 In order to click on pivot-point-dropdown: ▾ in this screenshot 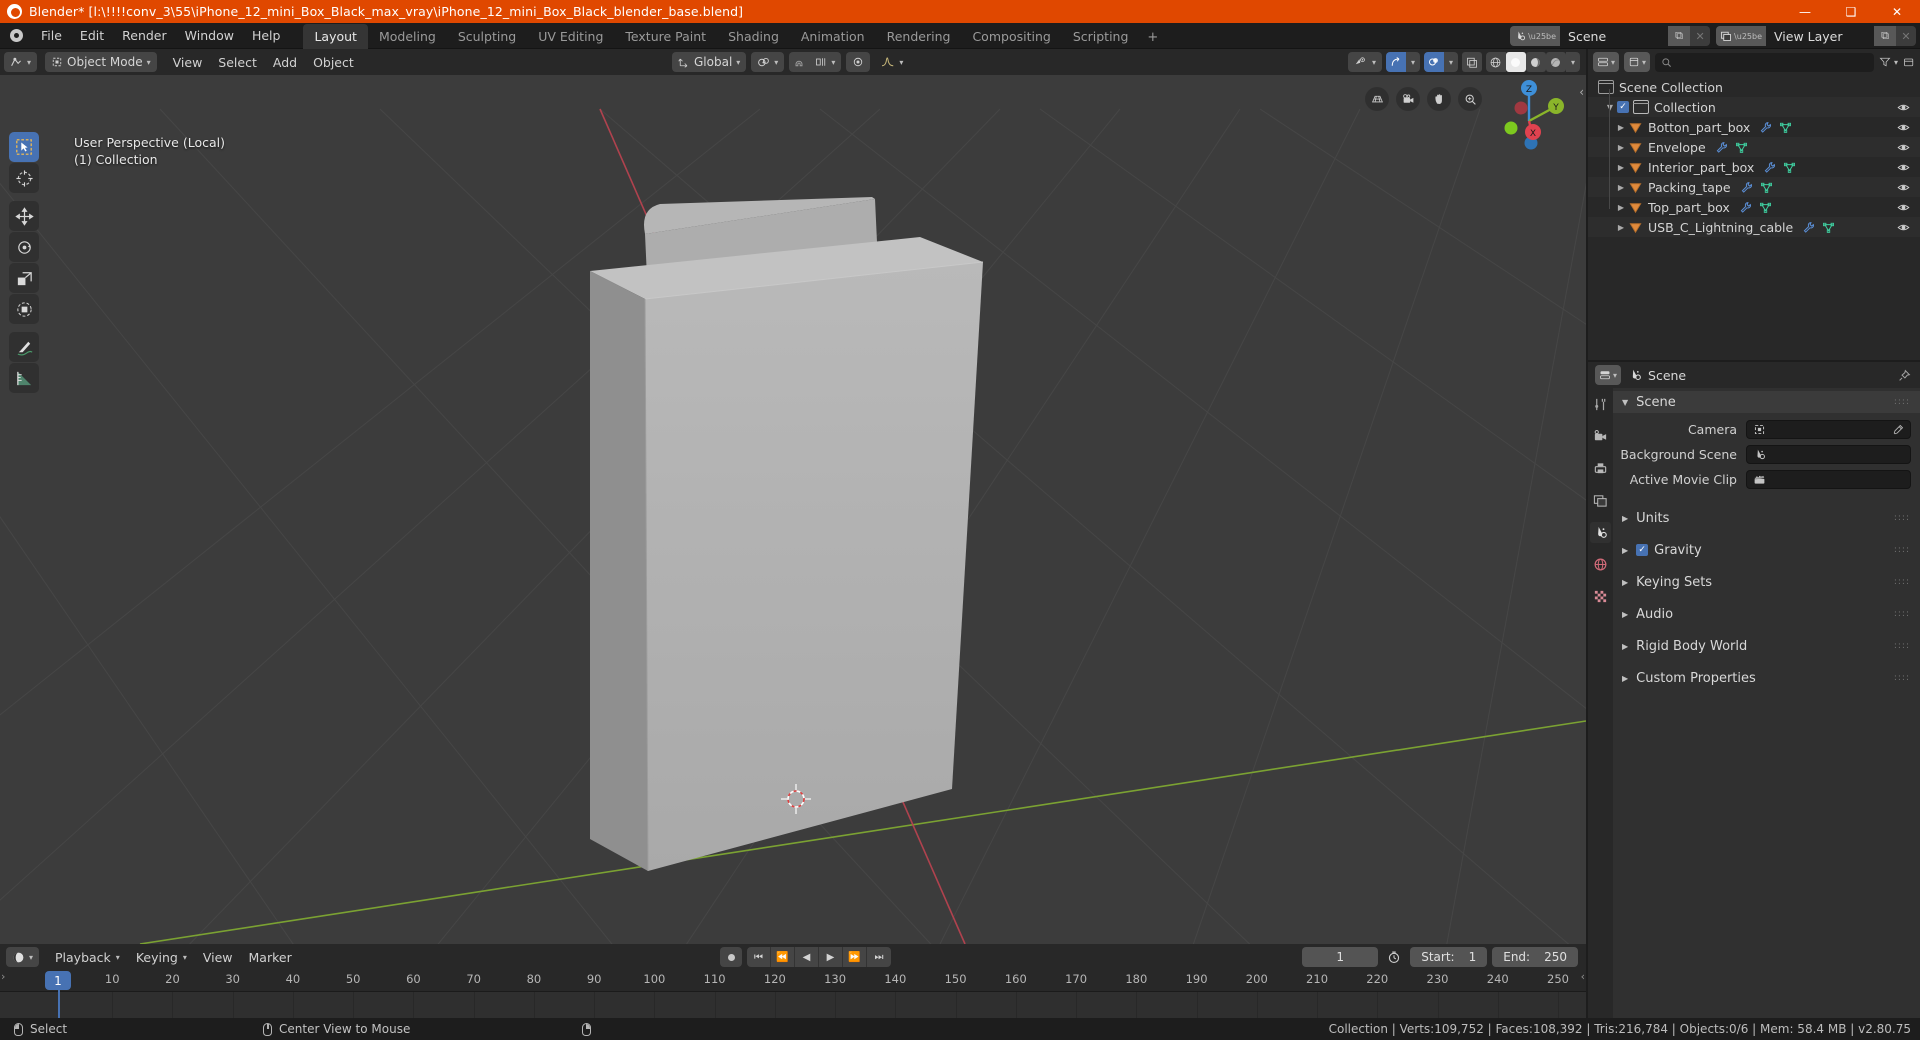, I will do `click(768, 62)`.